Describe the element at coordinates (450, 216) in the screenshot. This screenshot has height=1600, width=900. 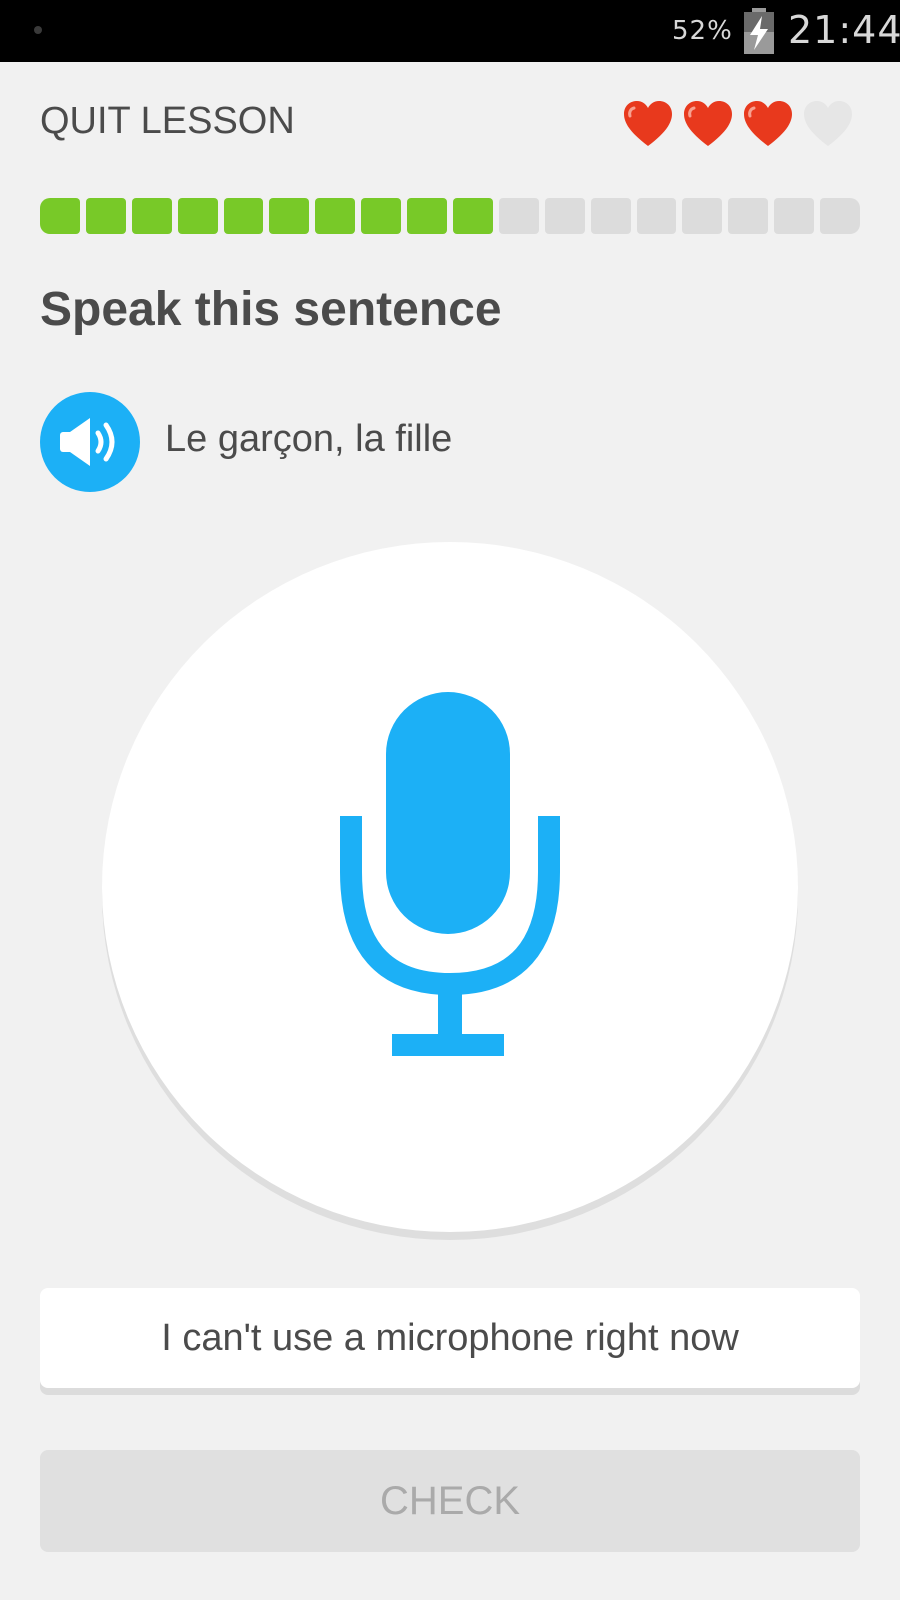
I see `lesson-progress-bar` at that location.